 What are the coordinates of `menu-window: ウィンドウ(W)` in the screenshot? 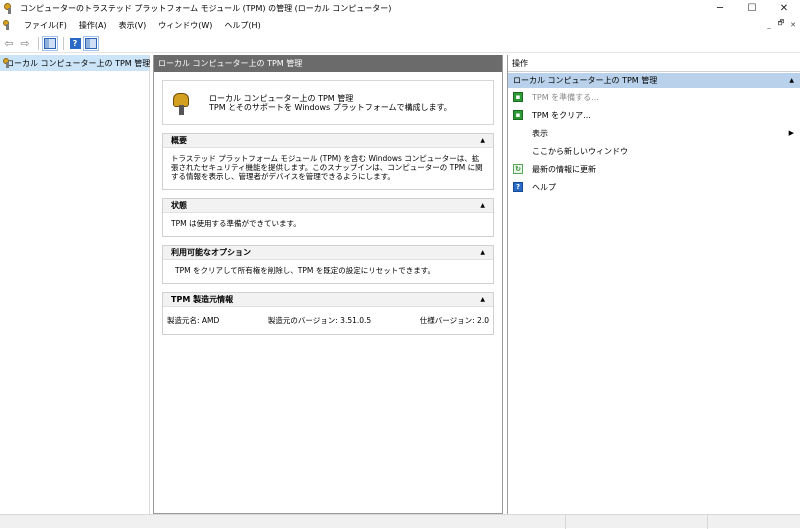 It's located at (185, 25).